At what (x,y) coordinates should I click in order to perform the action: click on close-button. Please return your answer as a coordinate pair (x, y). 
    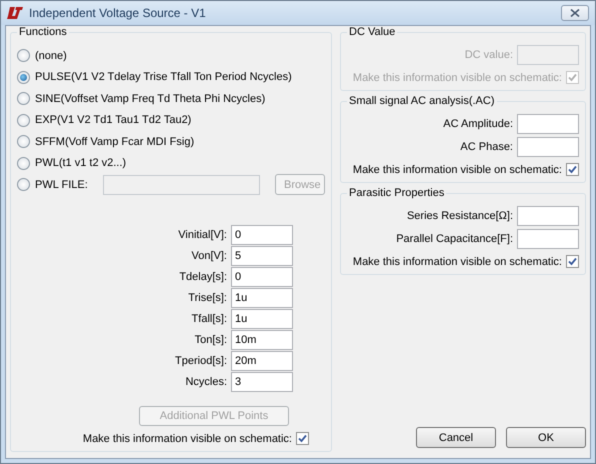
    Looking at the image, I should click on (575, 13).